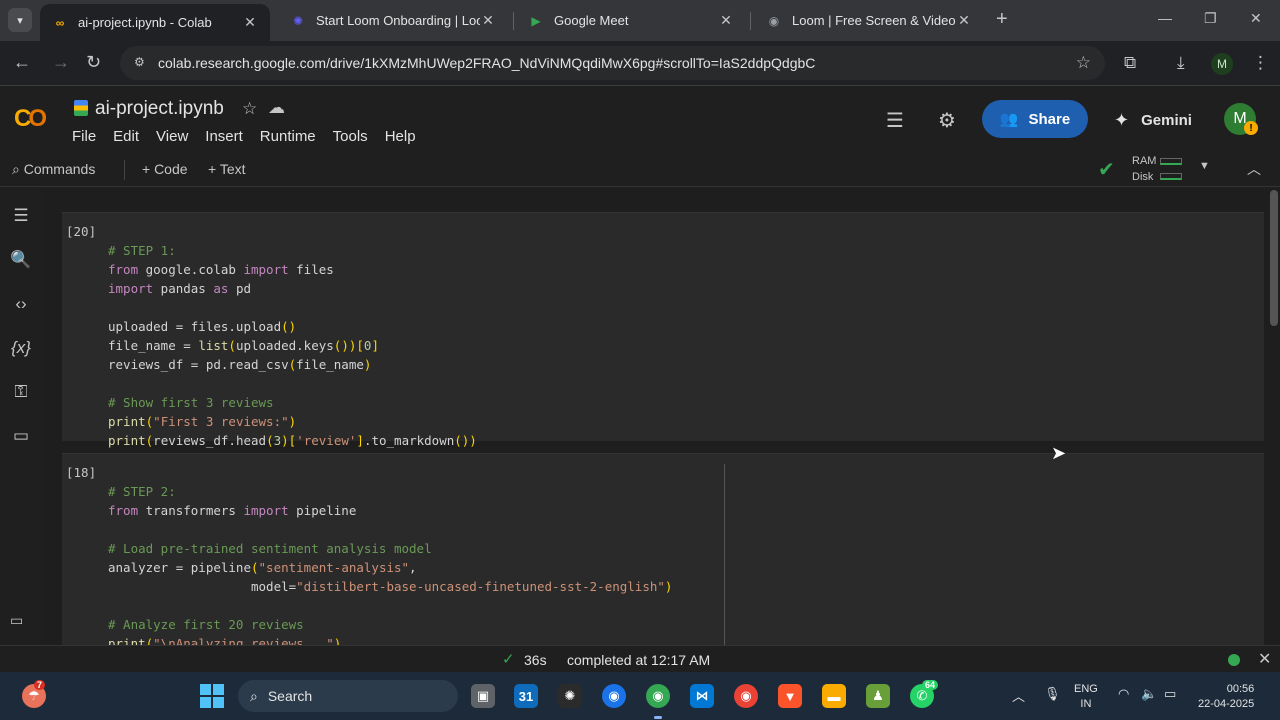 The image size is (1280, 720). What do you see at coordinates (1149, 694) in the screenshot?
I see `volume-icon: 🔈` at bounding box center [1149, 694].